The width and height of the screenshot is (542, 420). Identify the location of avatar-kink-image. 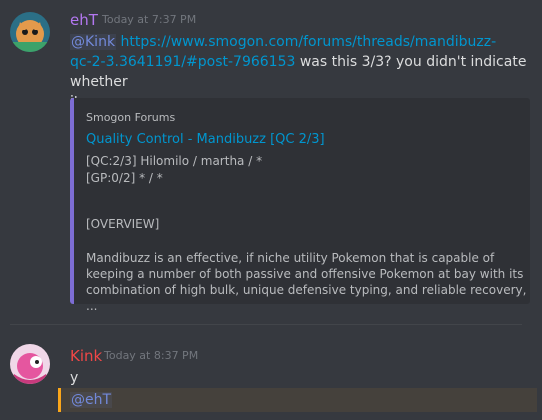
(30, 364).